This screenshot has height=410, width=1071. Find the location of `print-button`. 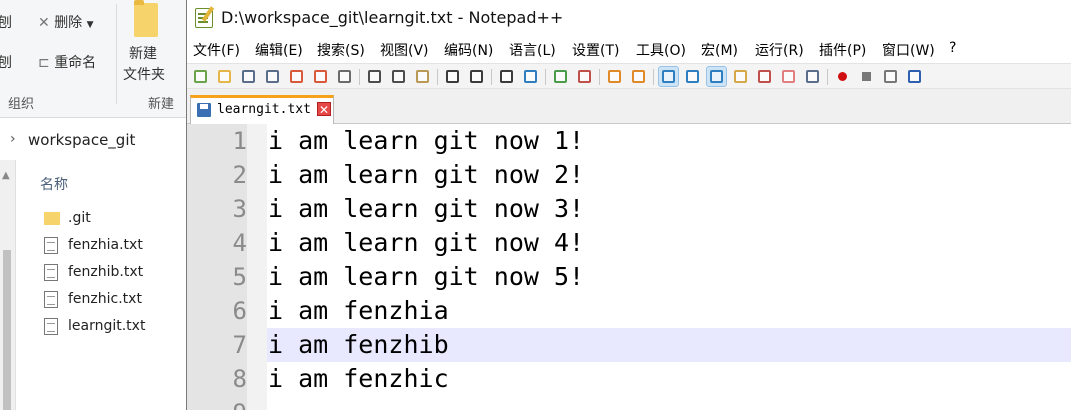

print-button is located at coordinates (344, 76).